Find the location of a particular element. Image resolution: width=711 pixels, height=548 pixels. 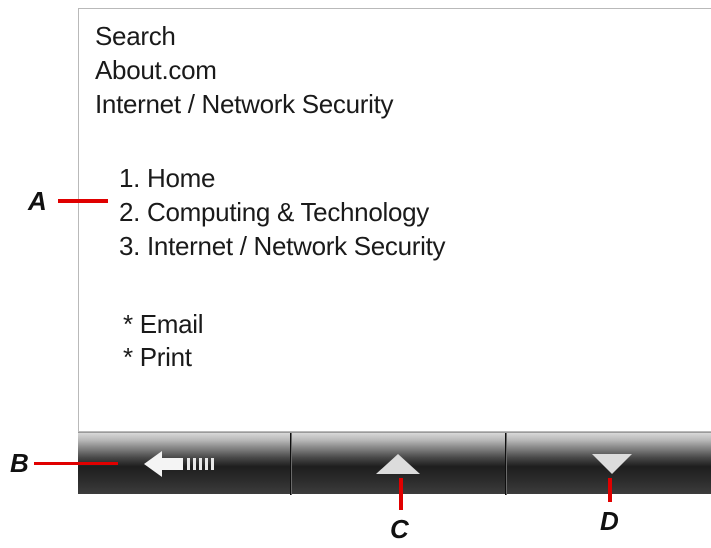

left-arrow-icon is located at coordinates (184, 464).